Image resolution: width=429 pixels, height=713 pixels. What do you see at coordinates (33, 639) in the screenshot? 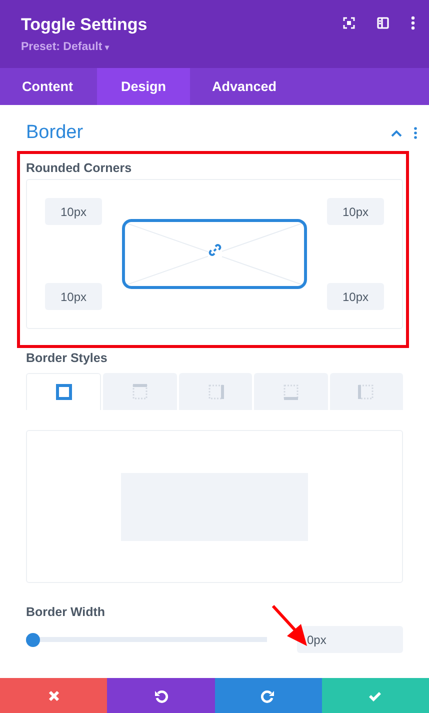
I see `slider-thumb` at bounding box center [33, 639].